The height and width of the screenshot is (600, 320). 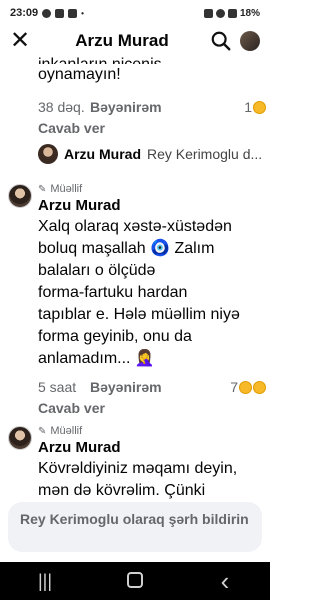 What do you see at coordinates (232, 13) in the screenshot?
I see `signal-icon` at bounding box center [232, 13].